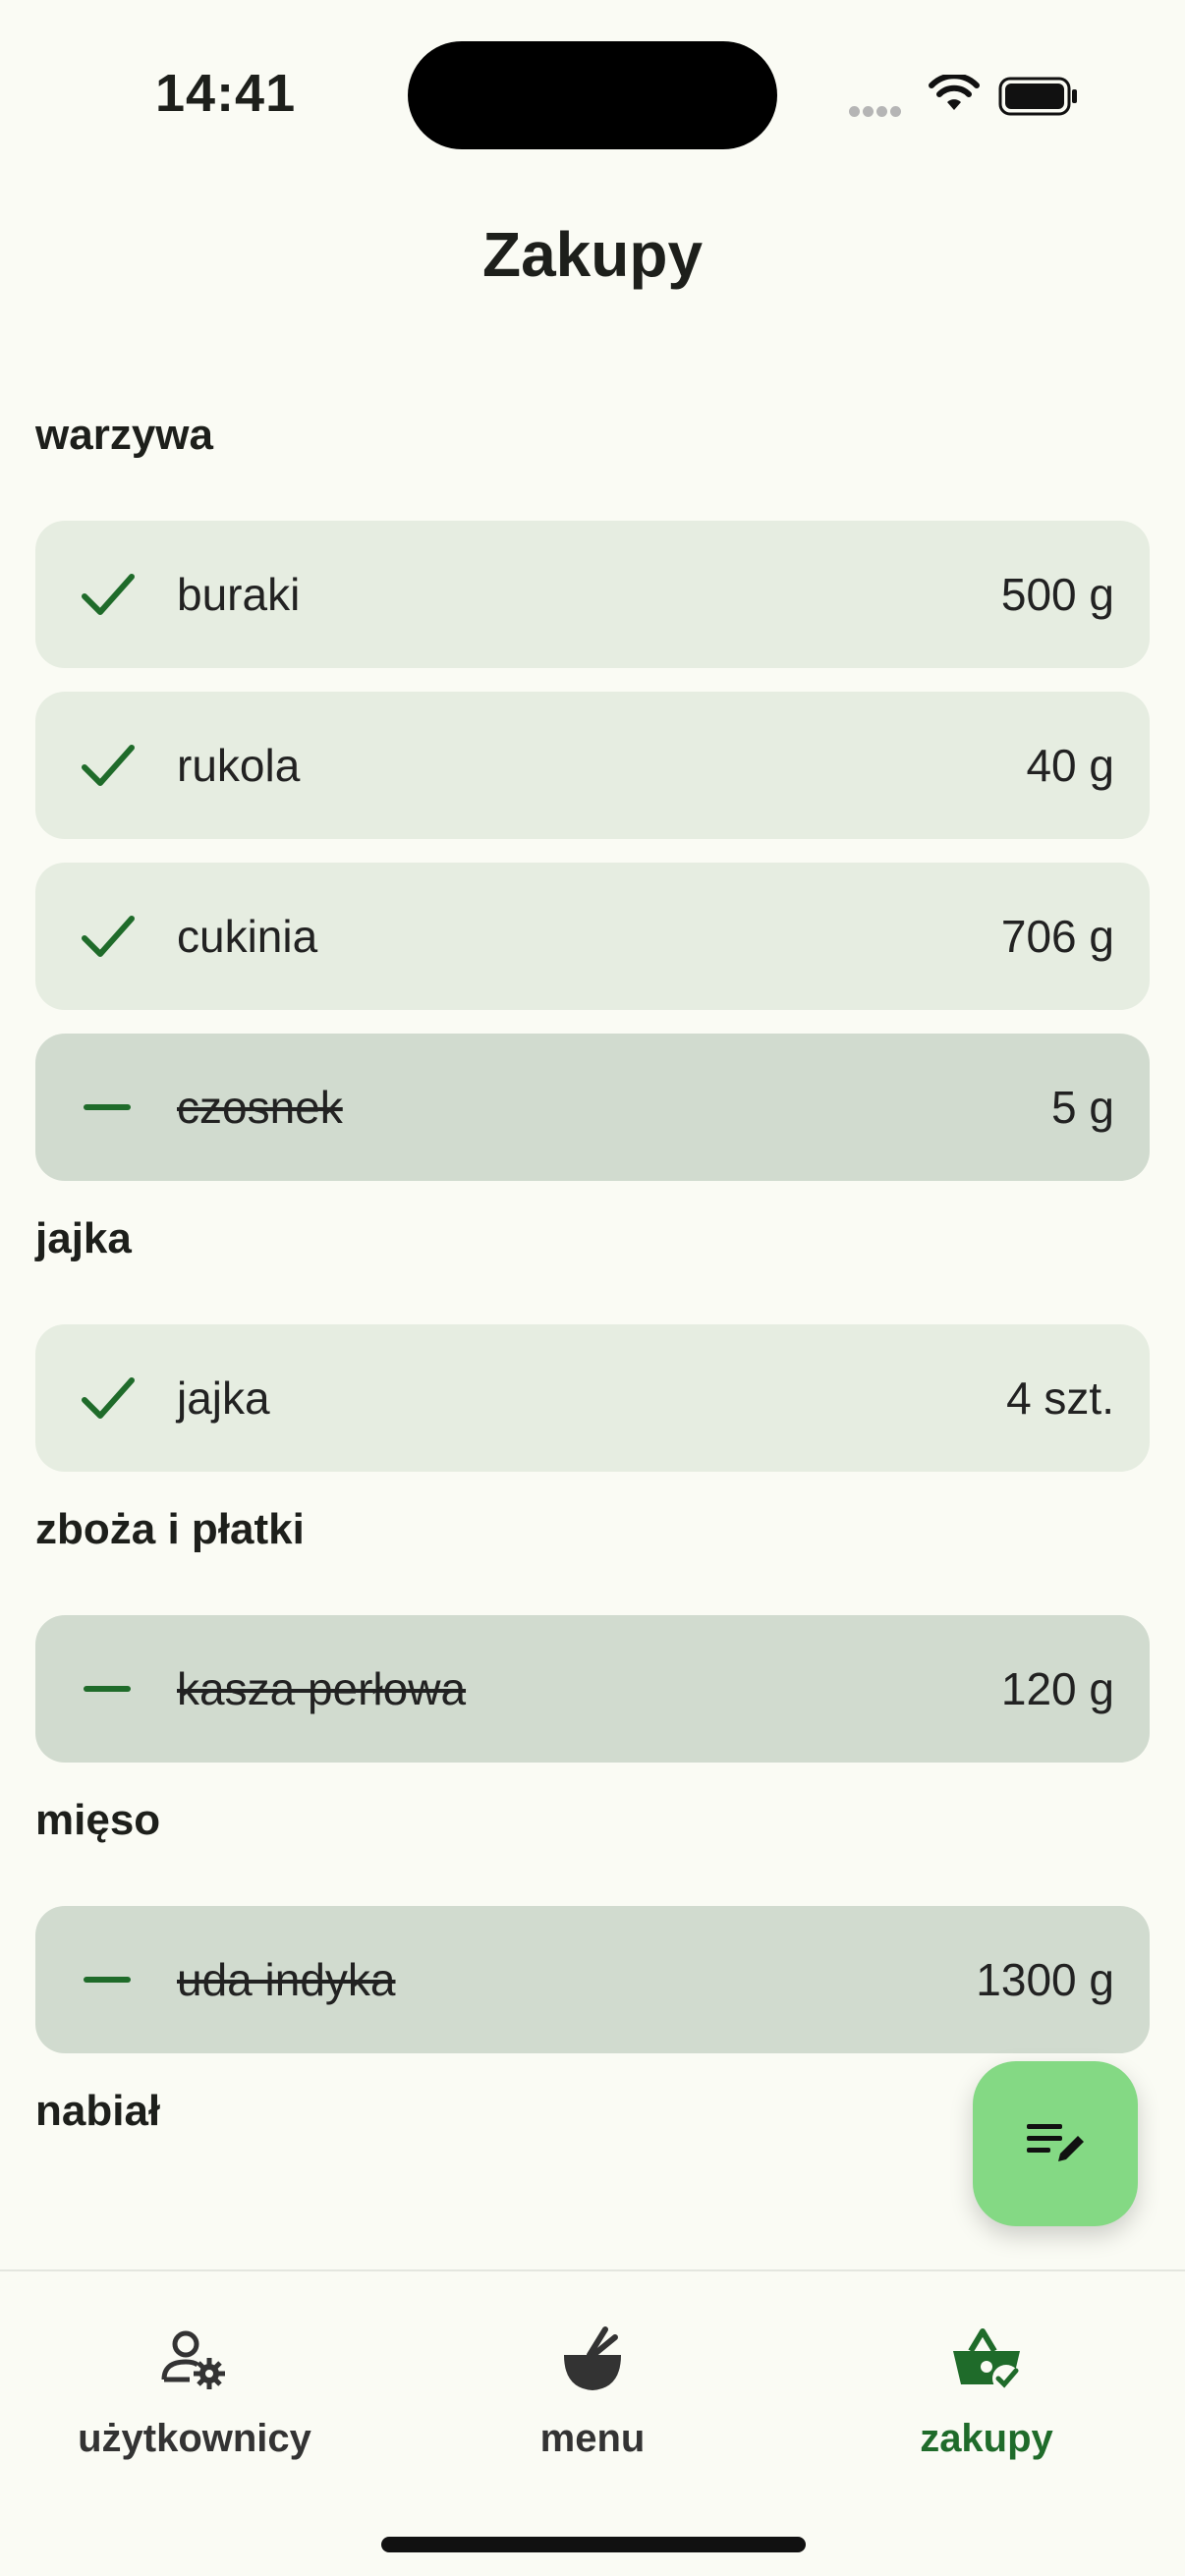 The image size is (1185, 2576). I want to click on edit-list-button, so click(1056, 2143).